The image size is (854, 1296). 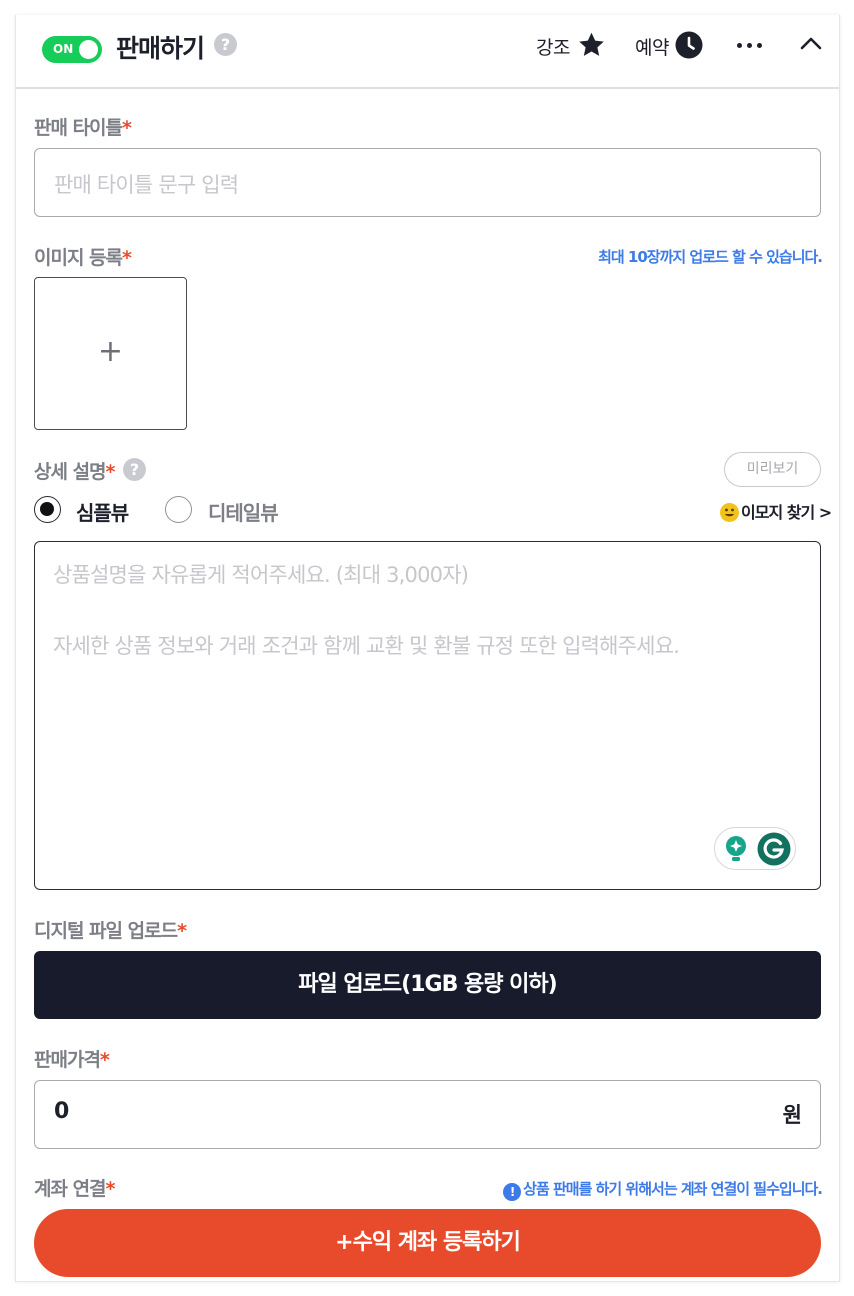 I want to click on simple-view-label: 심플뷰, so click(x=102, y=511).